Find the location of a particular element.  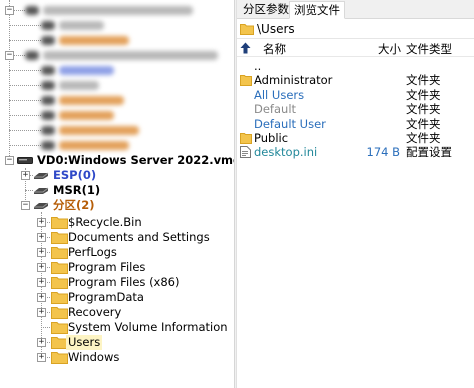

tree-item-folder: + Recovery is located at coordinates (117, 312).